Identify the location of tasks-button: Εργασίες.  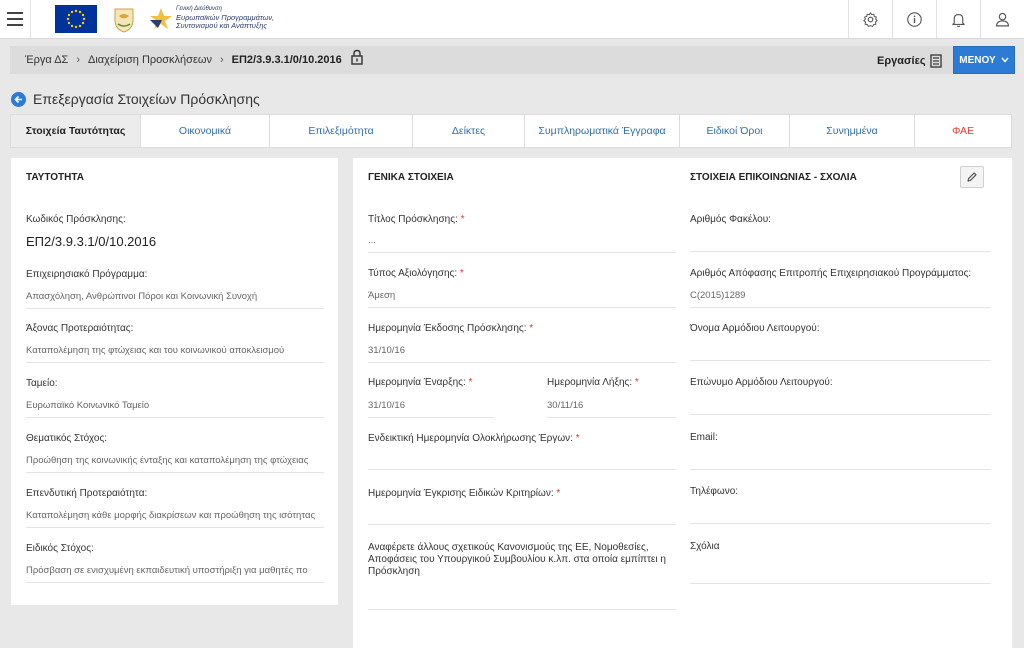
(909, 61).